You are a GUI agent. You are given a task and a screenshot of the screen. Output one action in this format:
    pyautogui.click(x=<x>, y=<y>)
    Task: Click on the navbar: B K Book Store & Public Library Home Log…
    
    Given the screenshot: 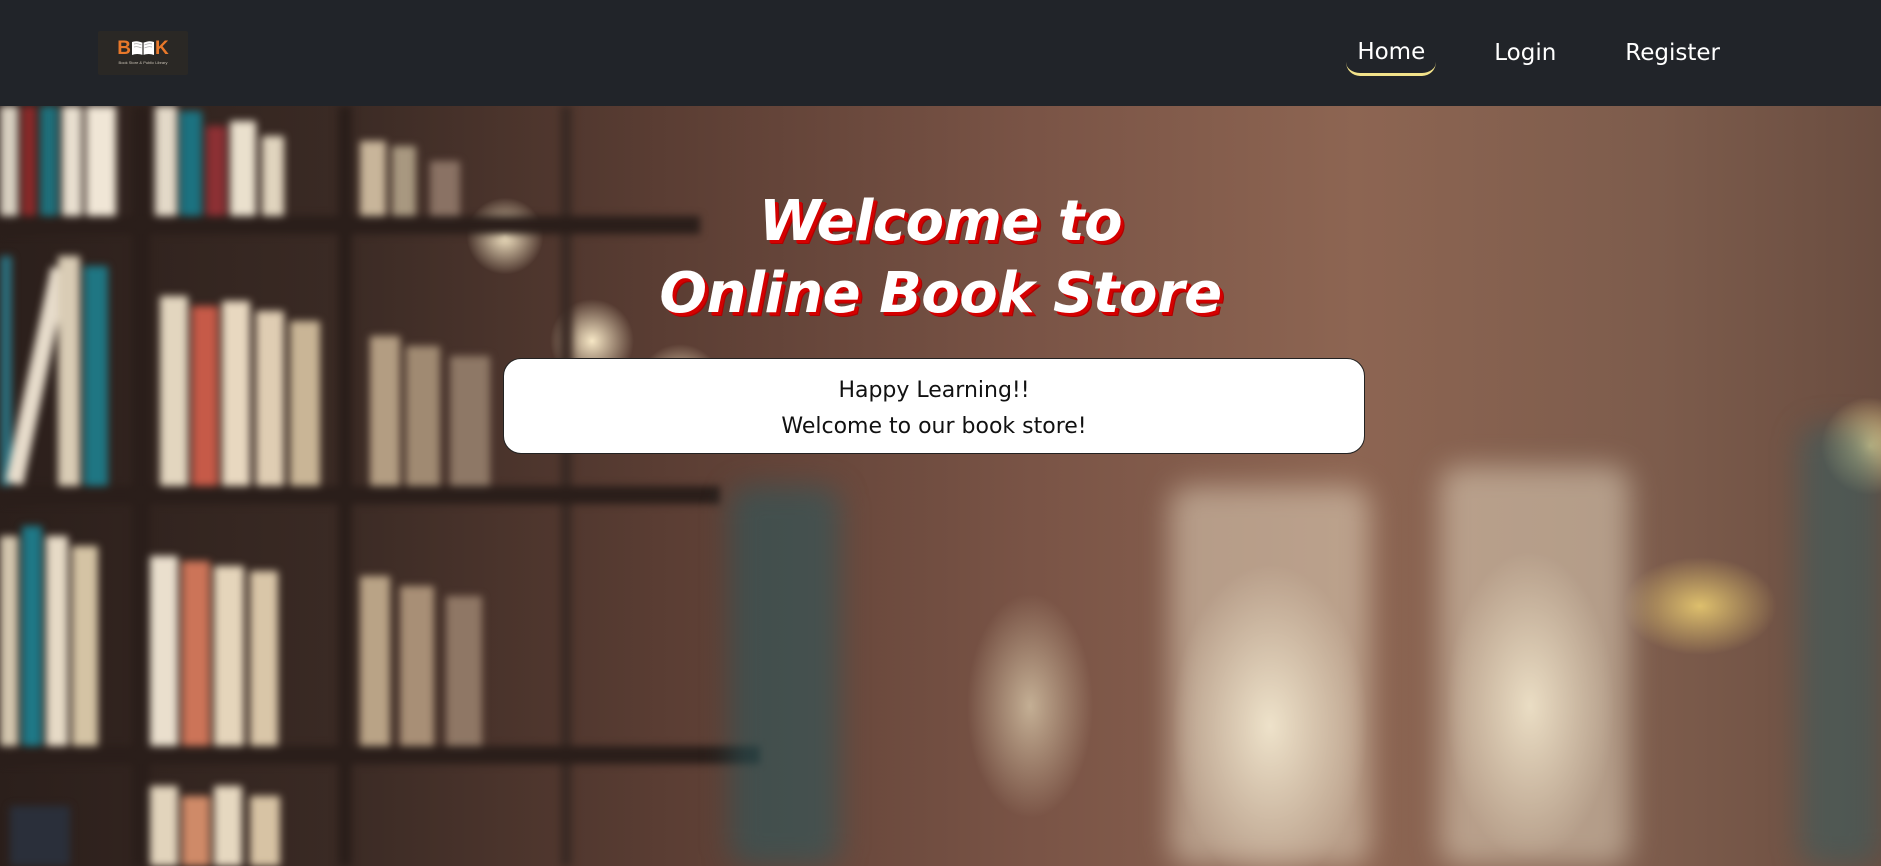 What is the action you would take?
    pyautogui.click(x=940, y=53)
    